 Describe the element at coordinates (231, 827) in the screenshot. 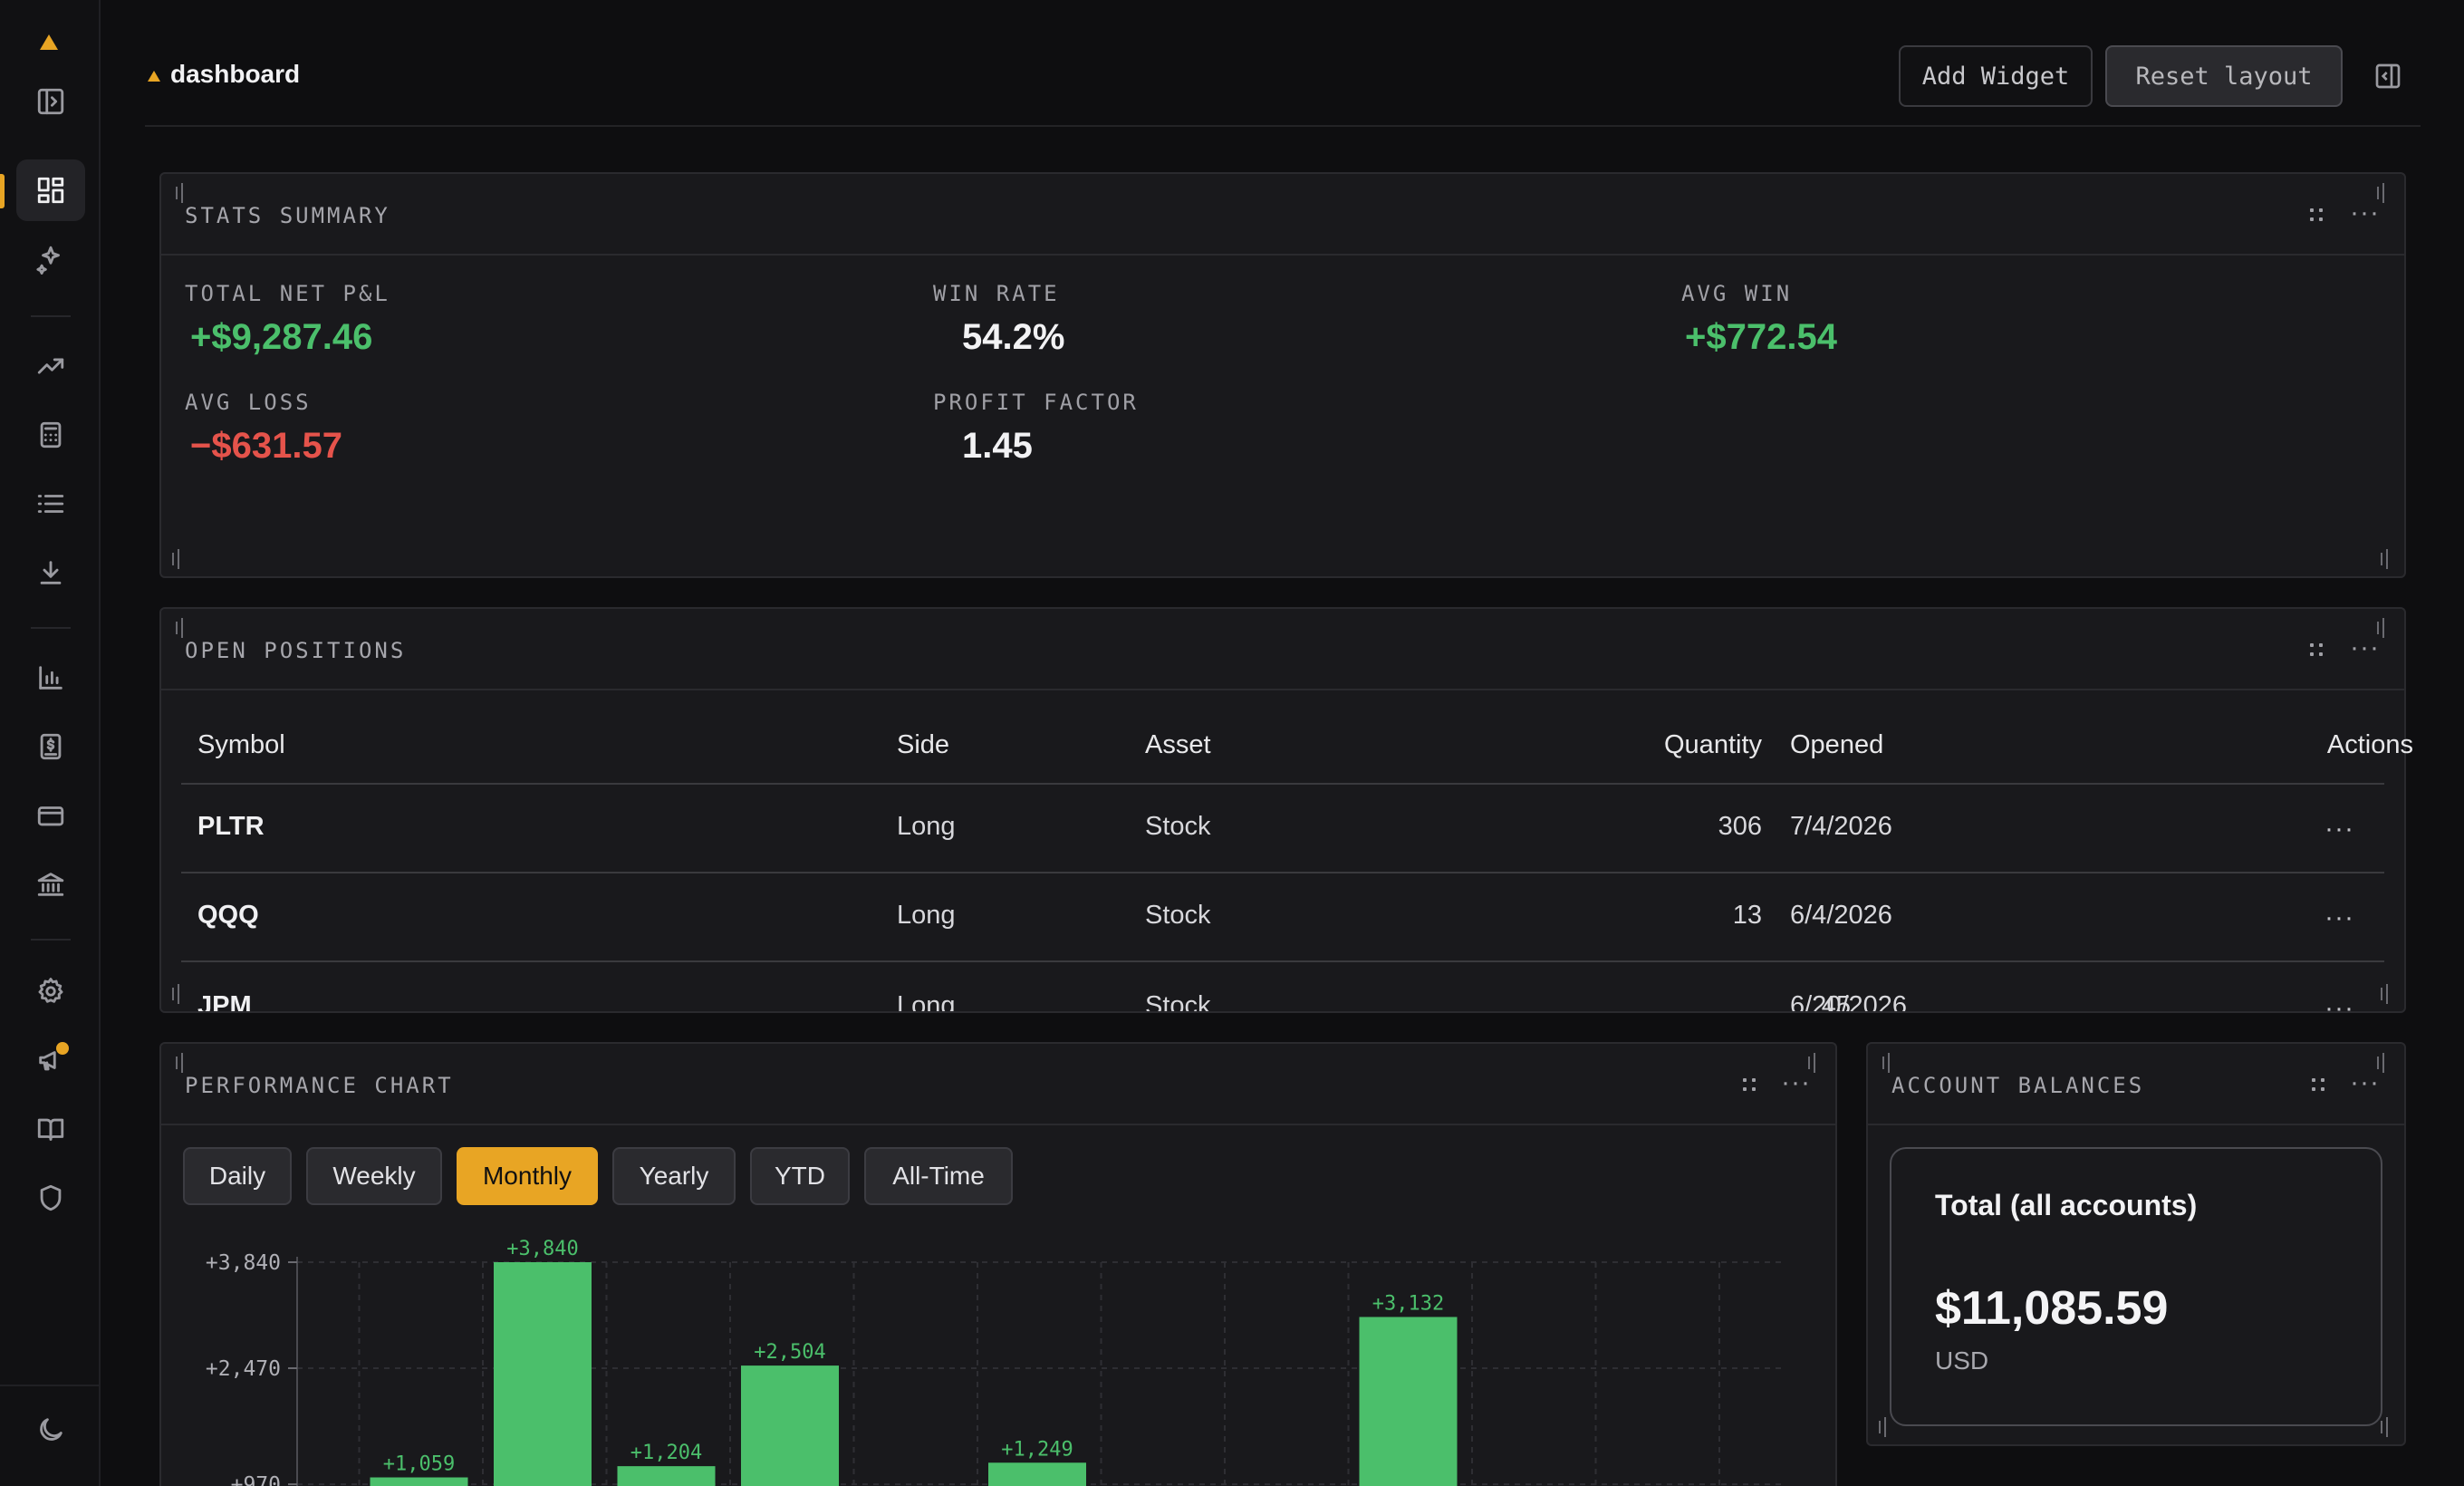

I see `cell-symbol: PLTR` at that location.